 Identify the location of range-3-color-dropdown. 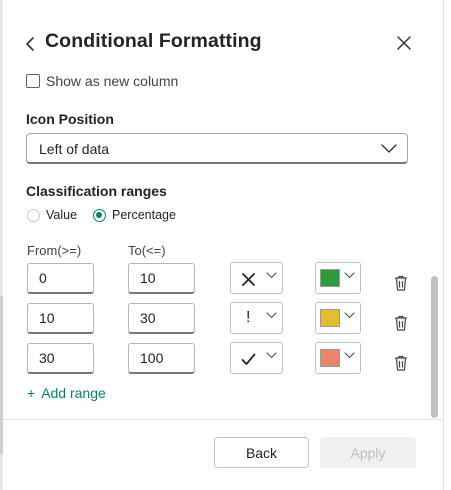
(338, 358).